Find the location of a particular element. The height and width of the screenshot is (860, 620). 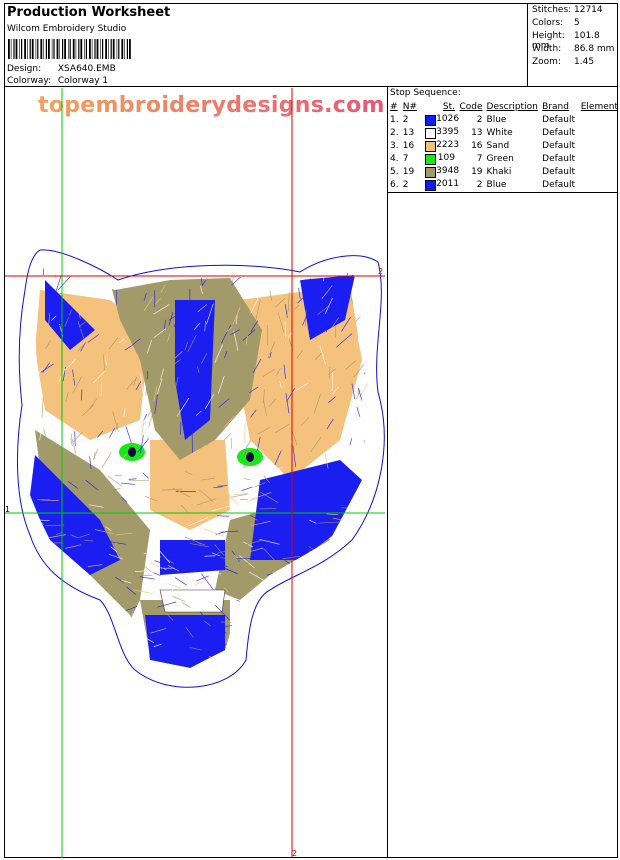

marker-two-bottom: 2 is located at coordinates (295, 853).